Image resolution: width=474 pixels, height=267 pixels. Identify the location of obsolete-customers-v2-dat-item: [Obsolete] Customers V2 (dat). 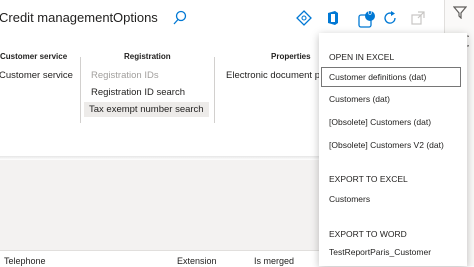
(386, 145).